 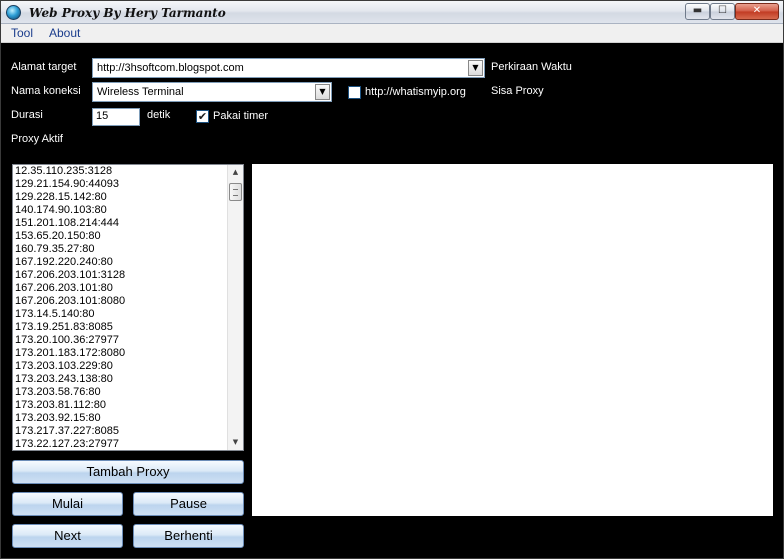 I want to click on add-proxy-button: Tambah Proxy, so click(x=128, y=472).